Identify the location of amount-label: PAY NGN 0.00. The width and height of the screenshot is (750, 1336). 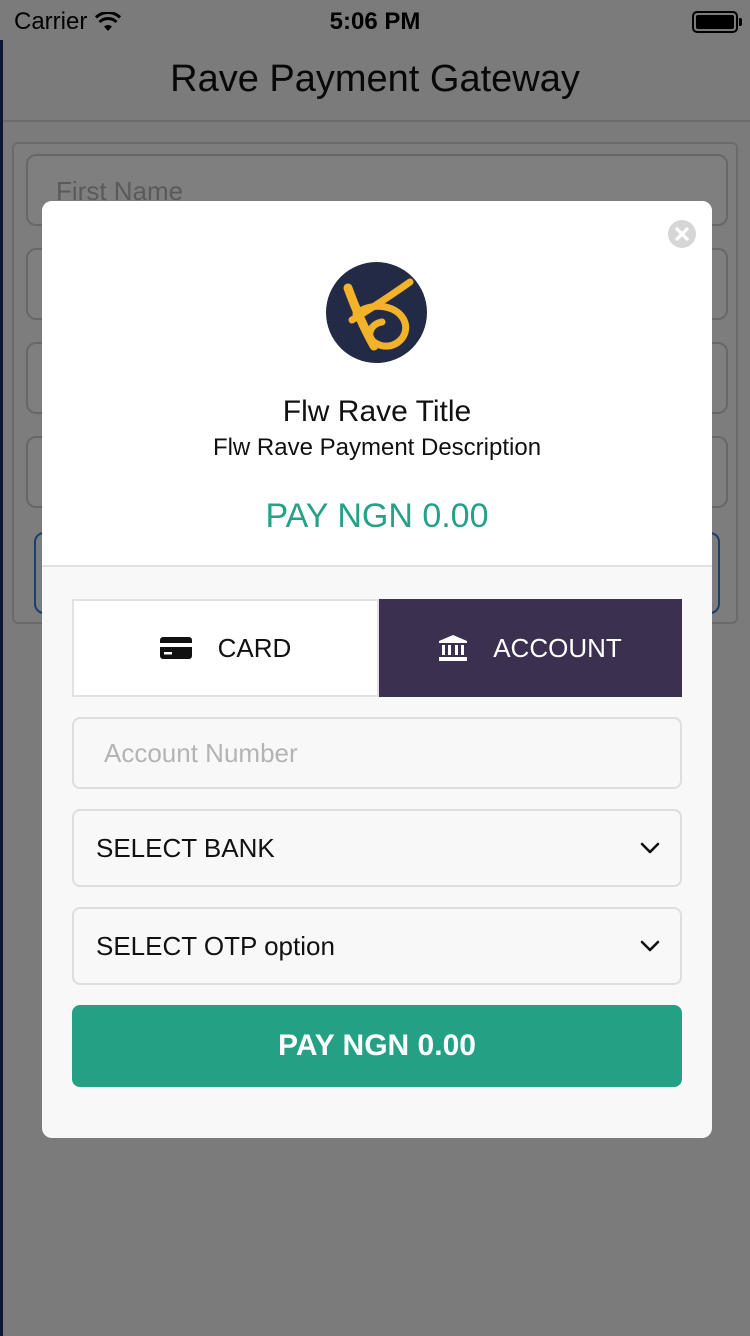
(377, 516).